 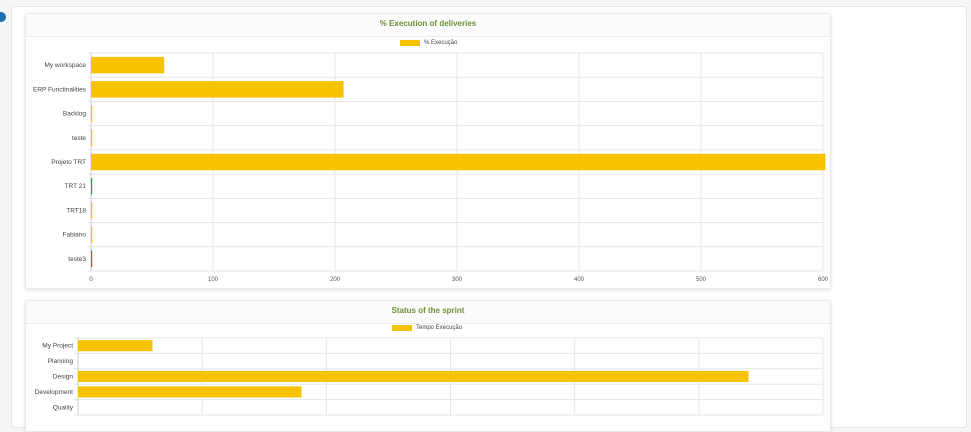 I want to click on x-tick-label: 100, so click(x=213, y=280).